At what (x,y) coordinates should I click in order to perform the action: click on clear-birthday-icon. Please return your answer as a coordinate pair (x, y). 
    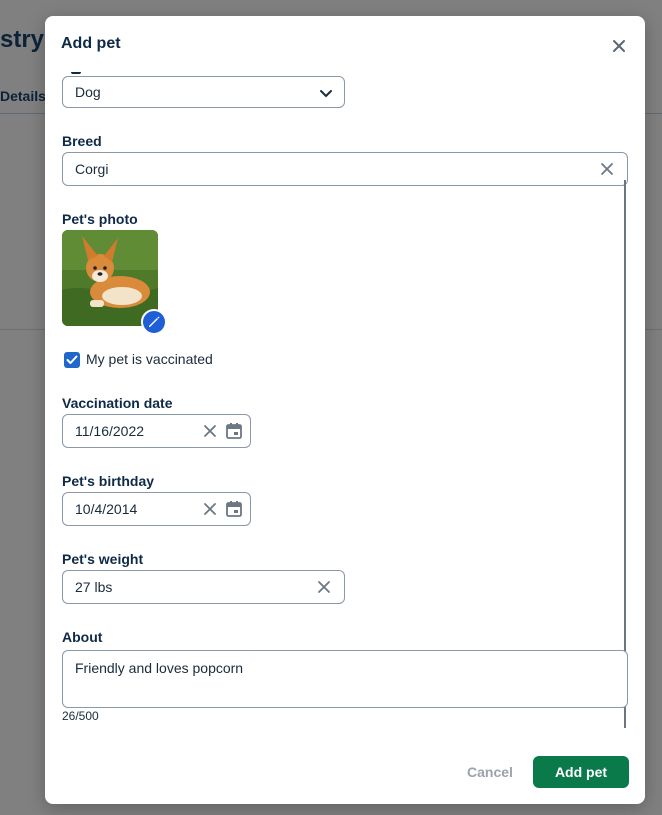
    Looking at the image, I should click on (210, 509).